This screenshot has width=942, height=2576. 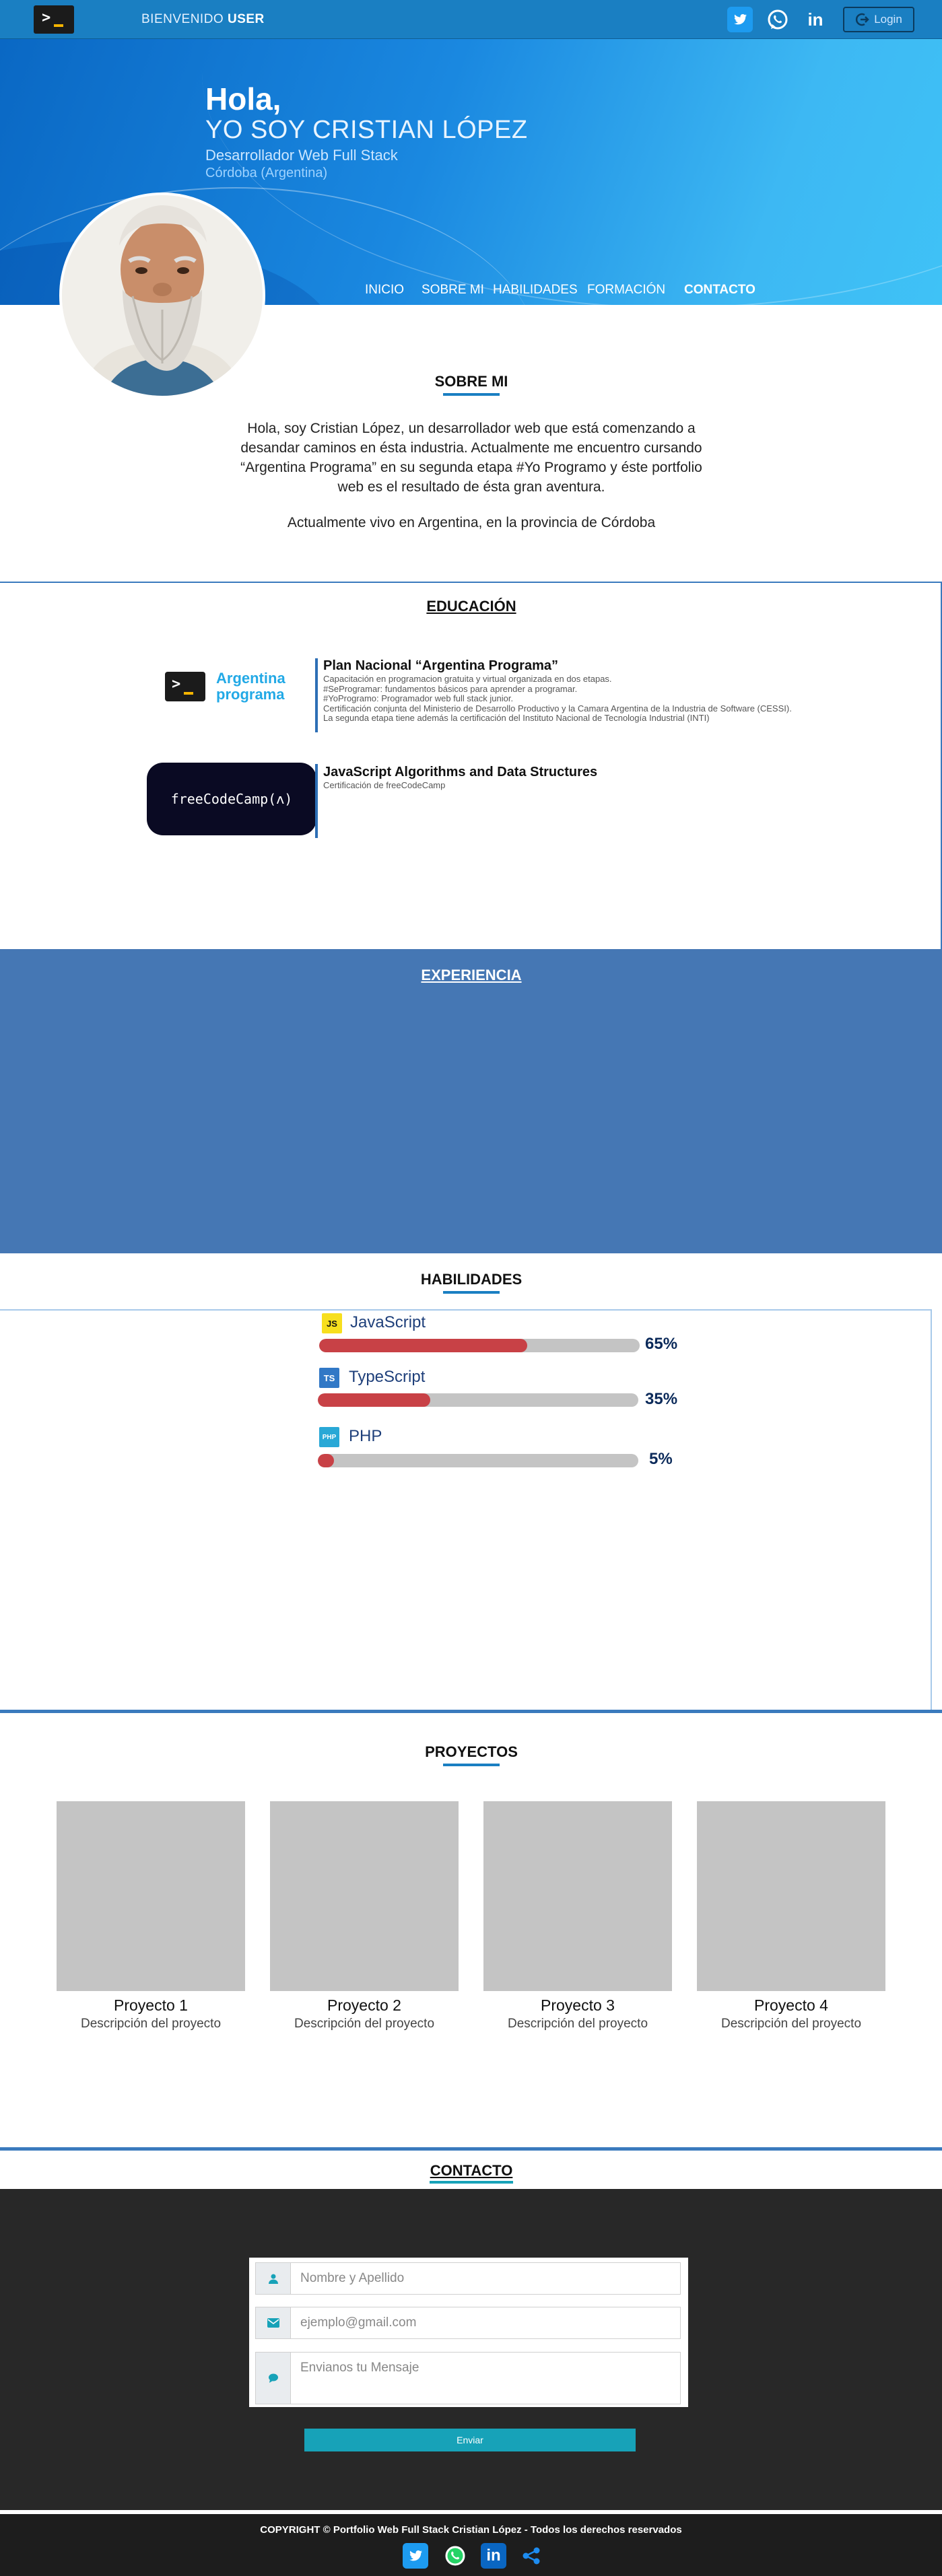 What do you see at coordinates (453, 290) in the screenshot?
I see `nav-link-sobre-mi: SOBRE MI` at bounding box center [453, 290].